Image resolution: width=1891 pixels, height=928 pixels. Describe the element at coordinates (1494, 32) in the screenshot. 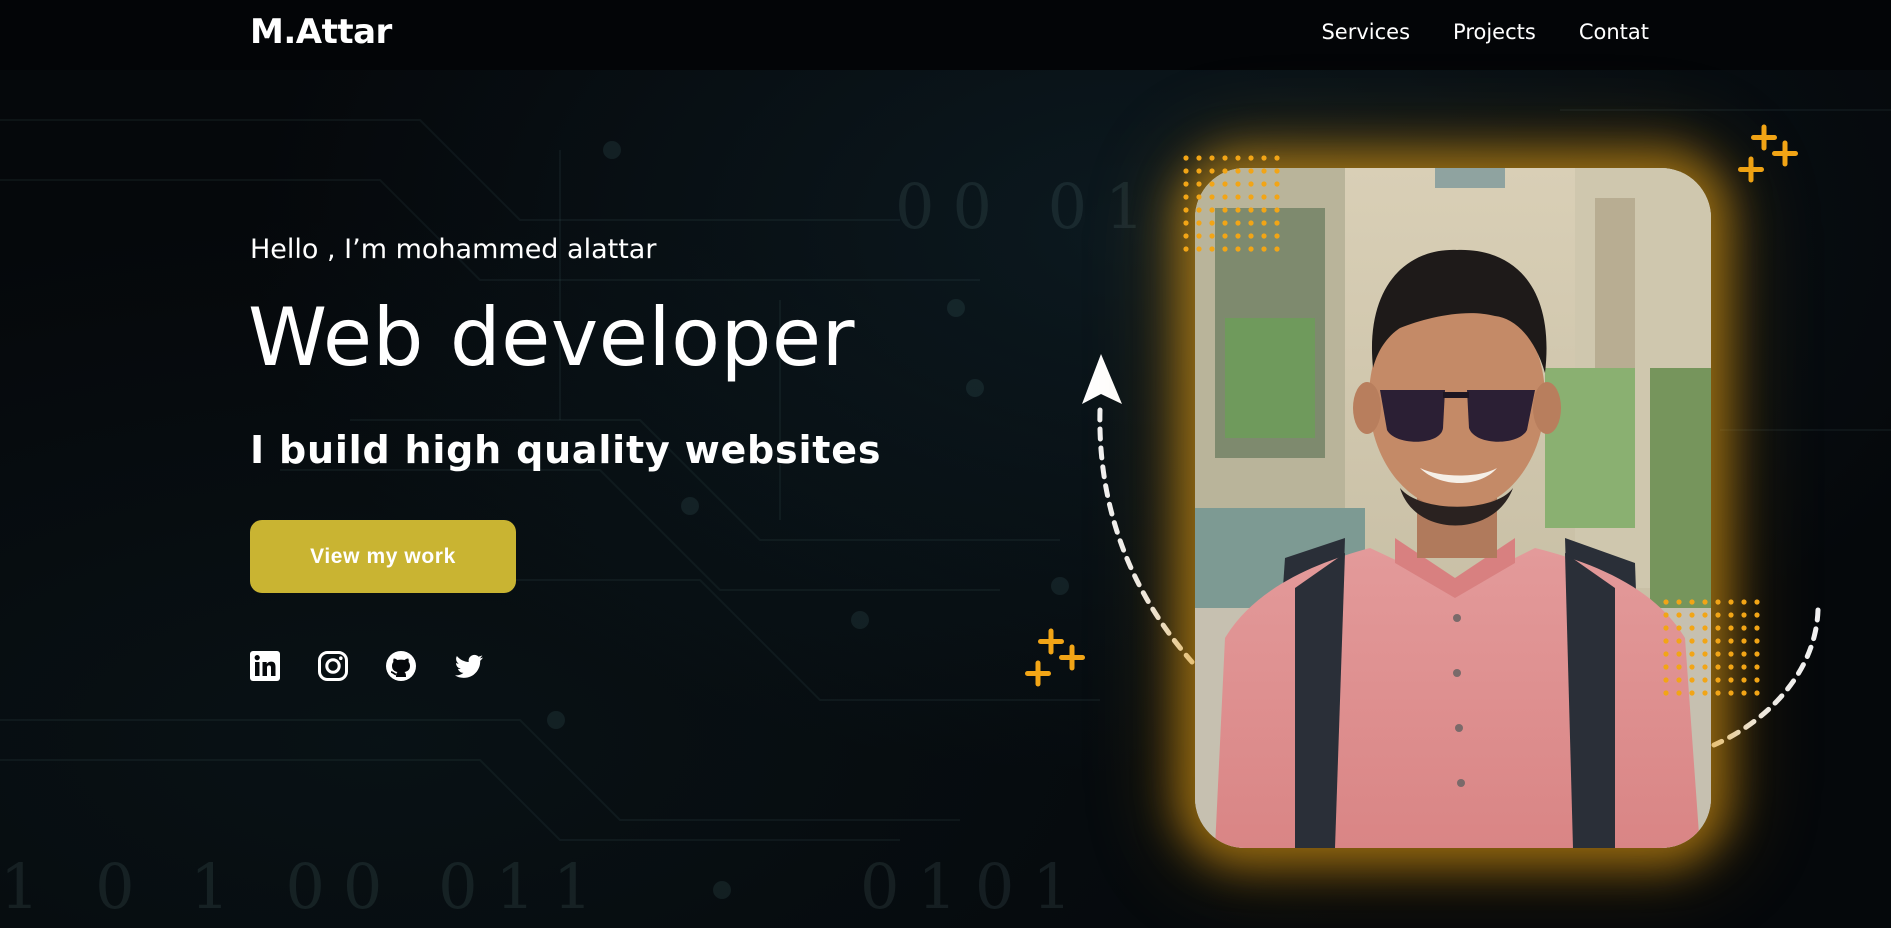

I see `nav-link-projects: Projects` at that location.